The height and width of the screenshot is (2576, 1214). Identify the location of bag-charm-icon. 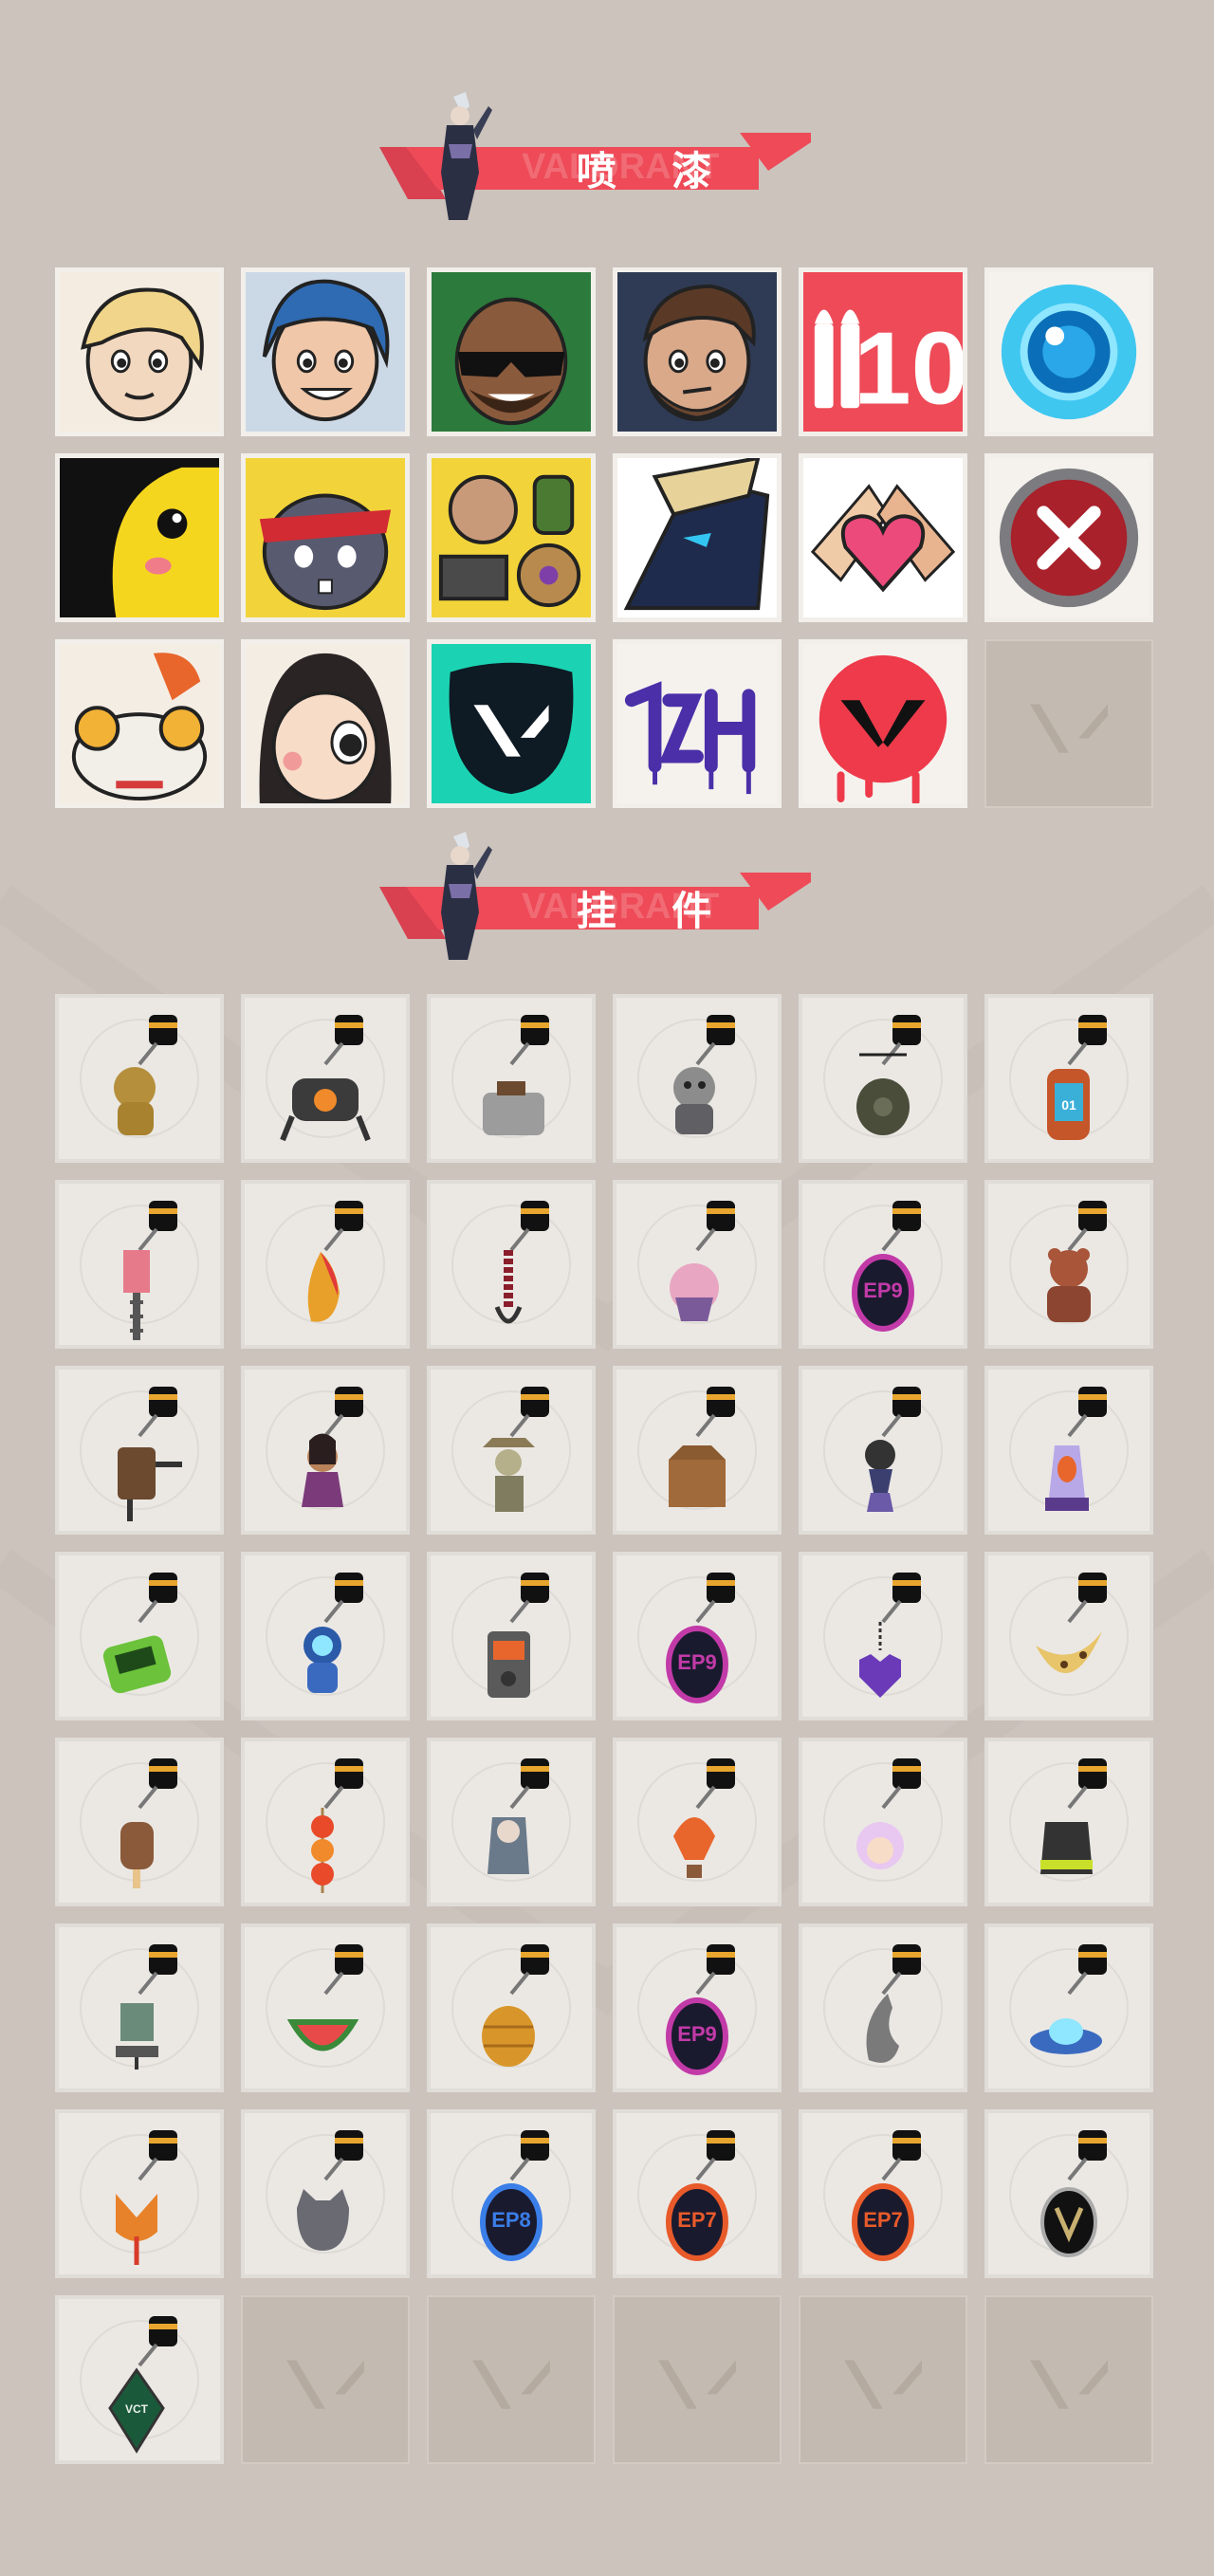
(883, 1076).